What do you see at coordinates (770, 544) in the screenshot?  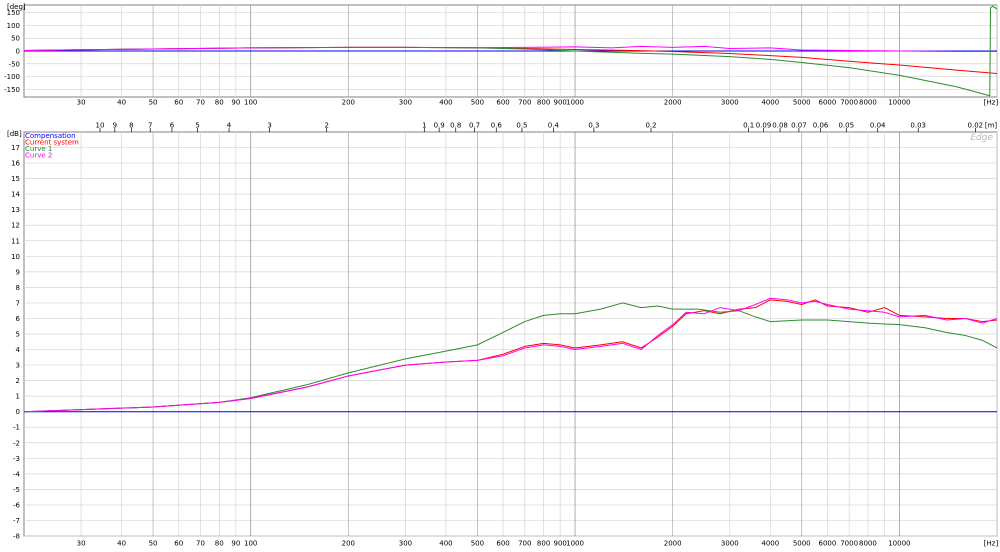 I see `x-tick-label-magnitude: 4000` at bounding box center [770, 544].